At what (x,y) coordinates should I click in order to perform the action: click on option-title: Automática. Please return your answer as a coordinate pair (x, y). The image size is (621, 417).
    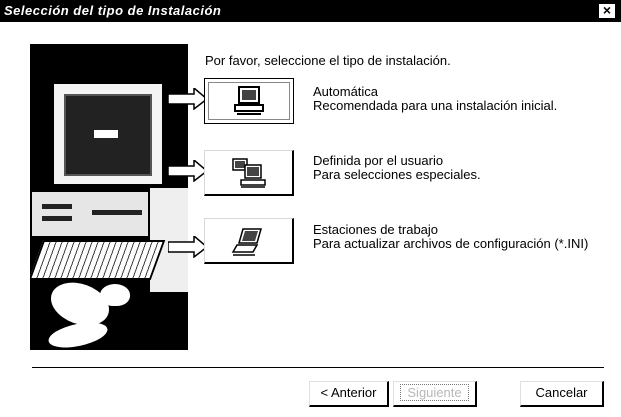
    Looking at the image, I should click on (346, 91).